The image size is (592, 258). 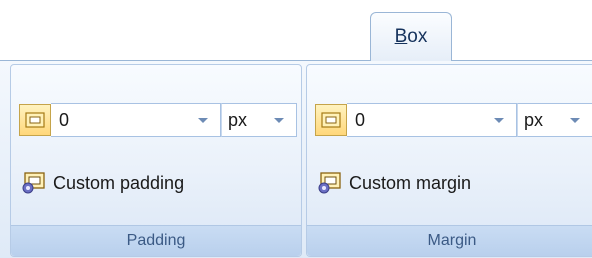 I want to click on margin-value-input: 0, so click(x=432, y=120).